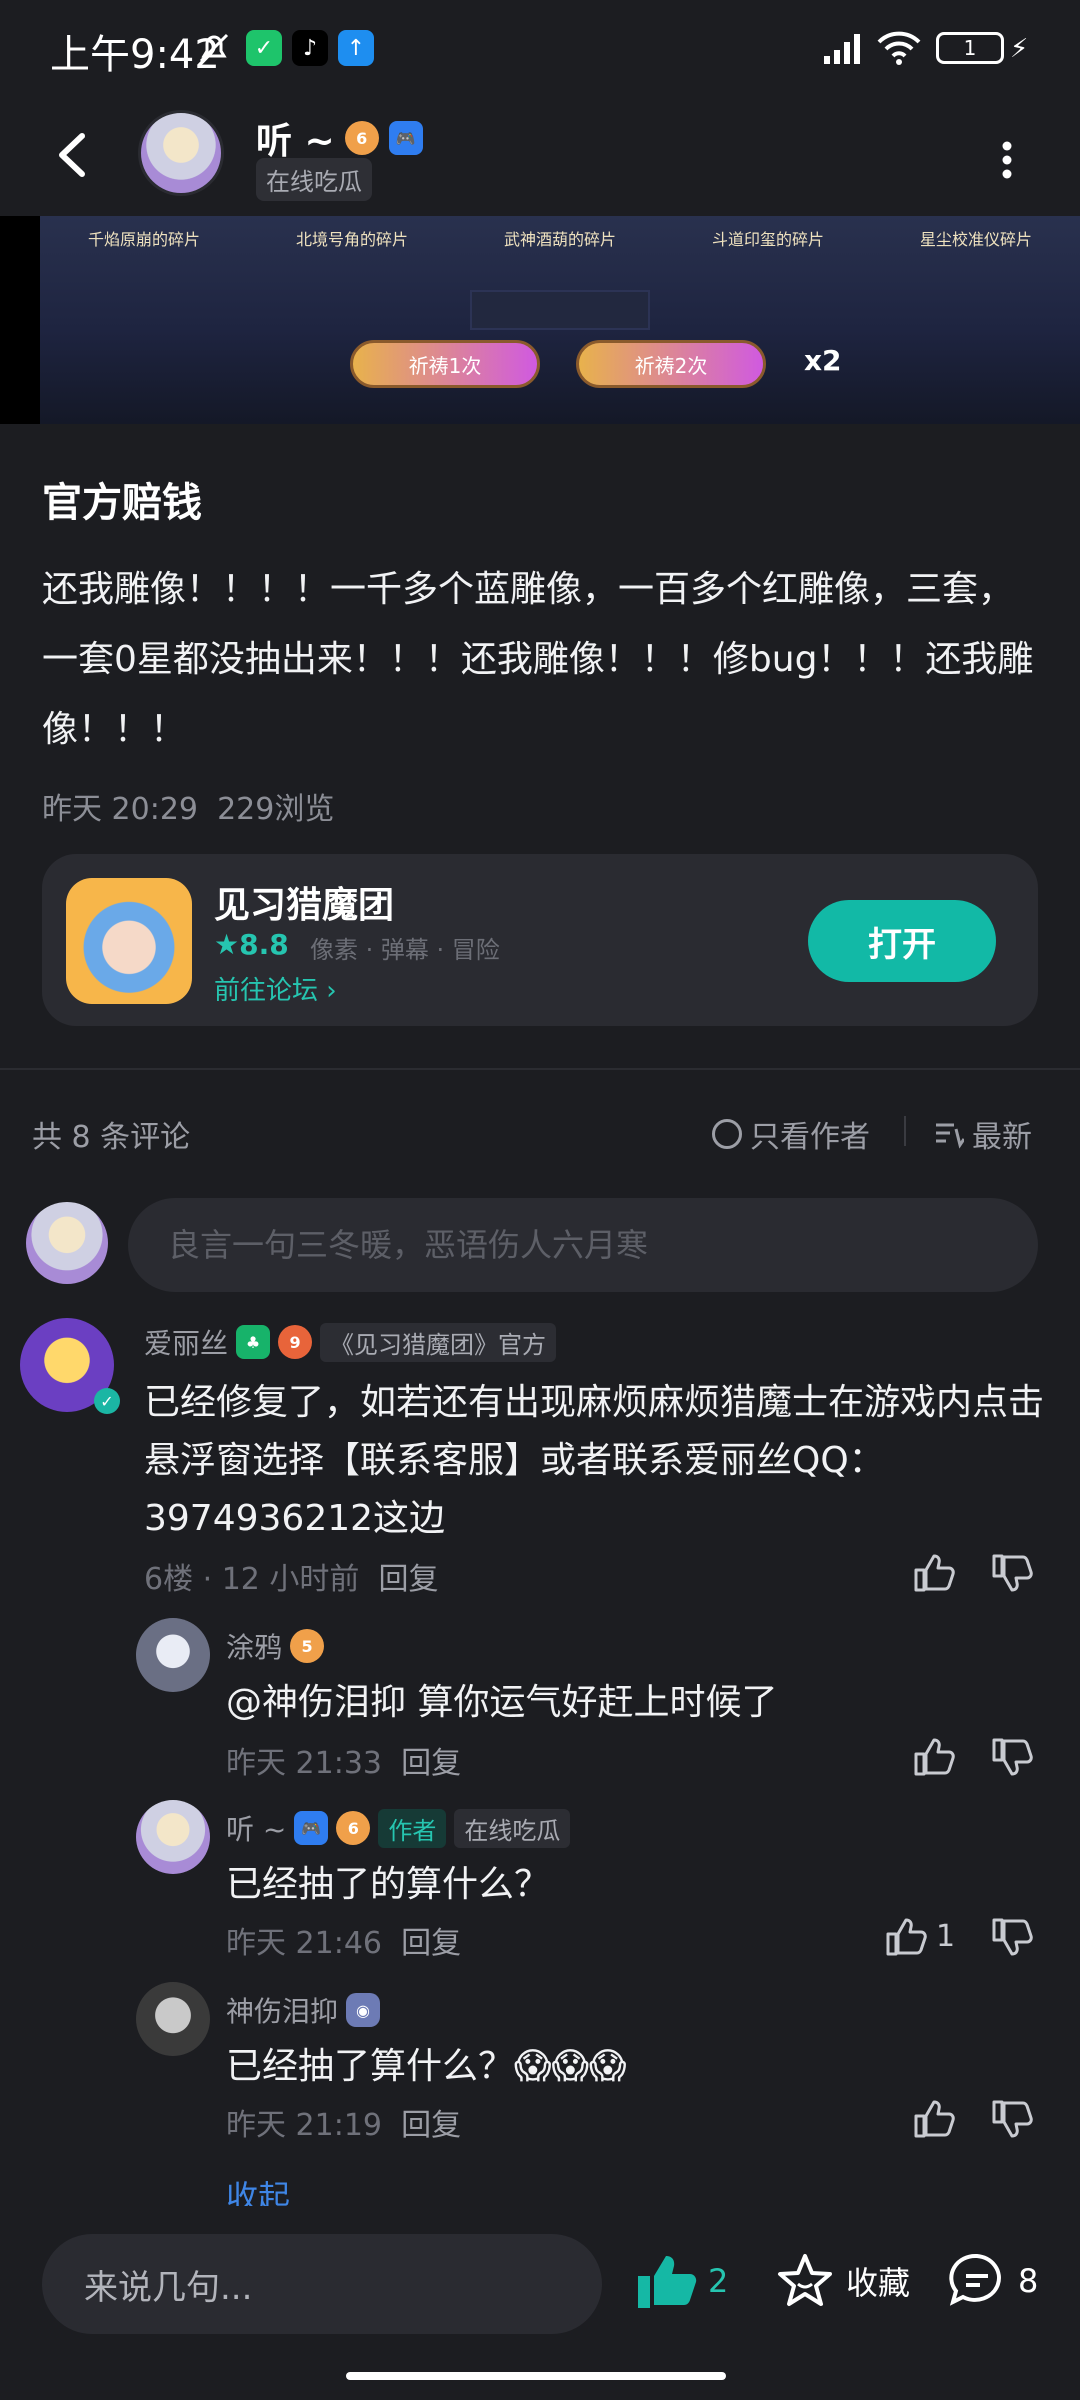  What do you see at coordinates (143, 239) in the screenshot?
I see `fragment-label: 千焰原崩的碎片` at bounding box center [143, 239].